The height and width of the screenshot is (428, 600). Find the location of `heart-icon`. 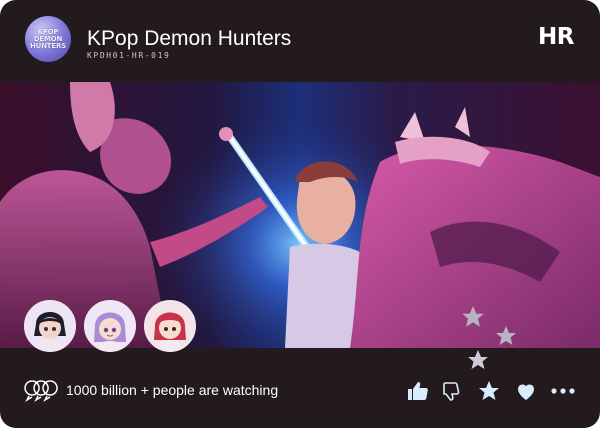

heart-icon is located at coordinates (526, 392).